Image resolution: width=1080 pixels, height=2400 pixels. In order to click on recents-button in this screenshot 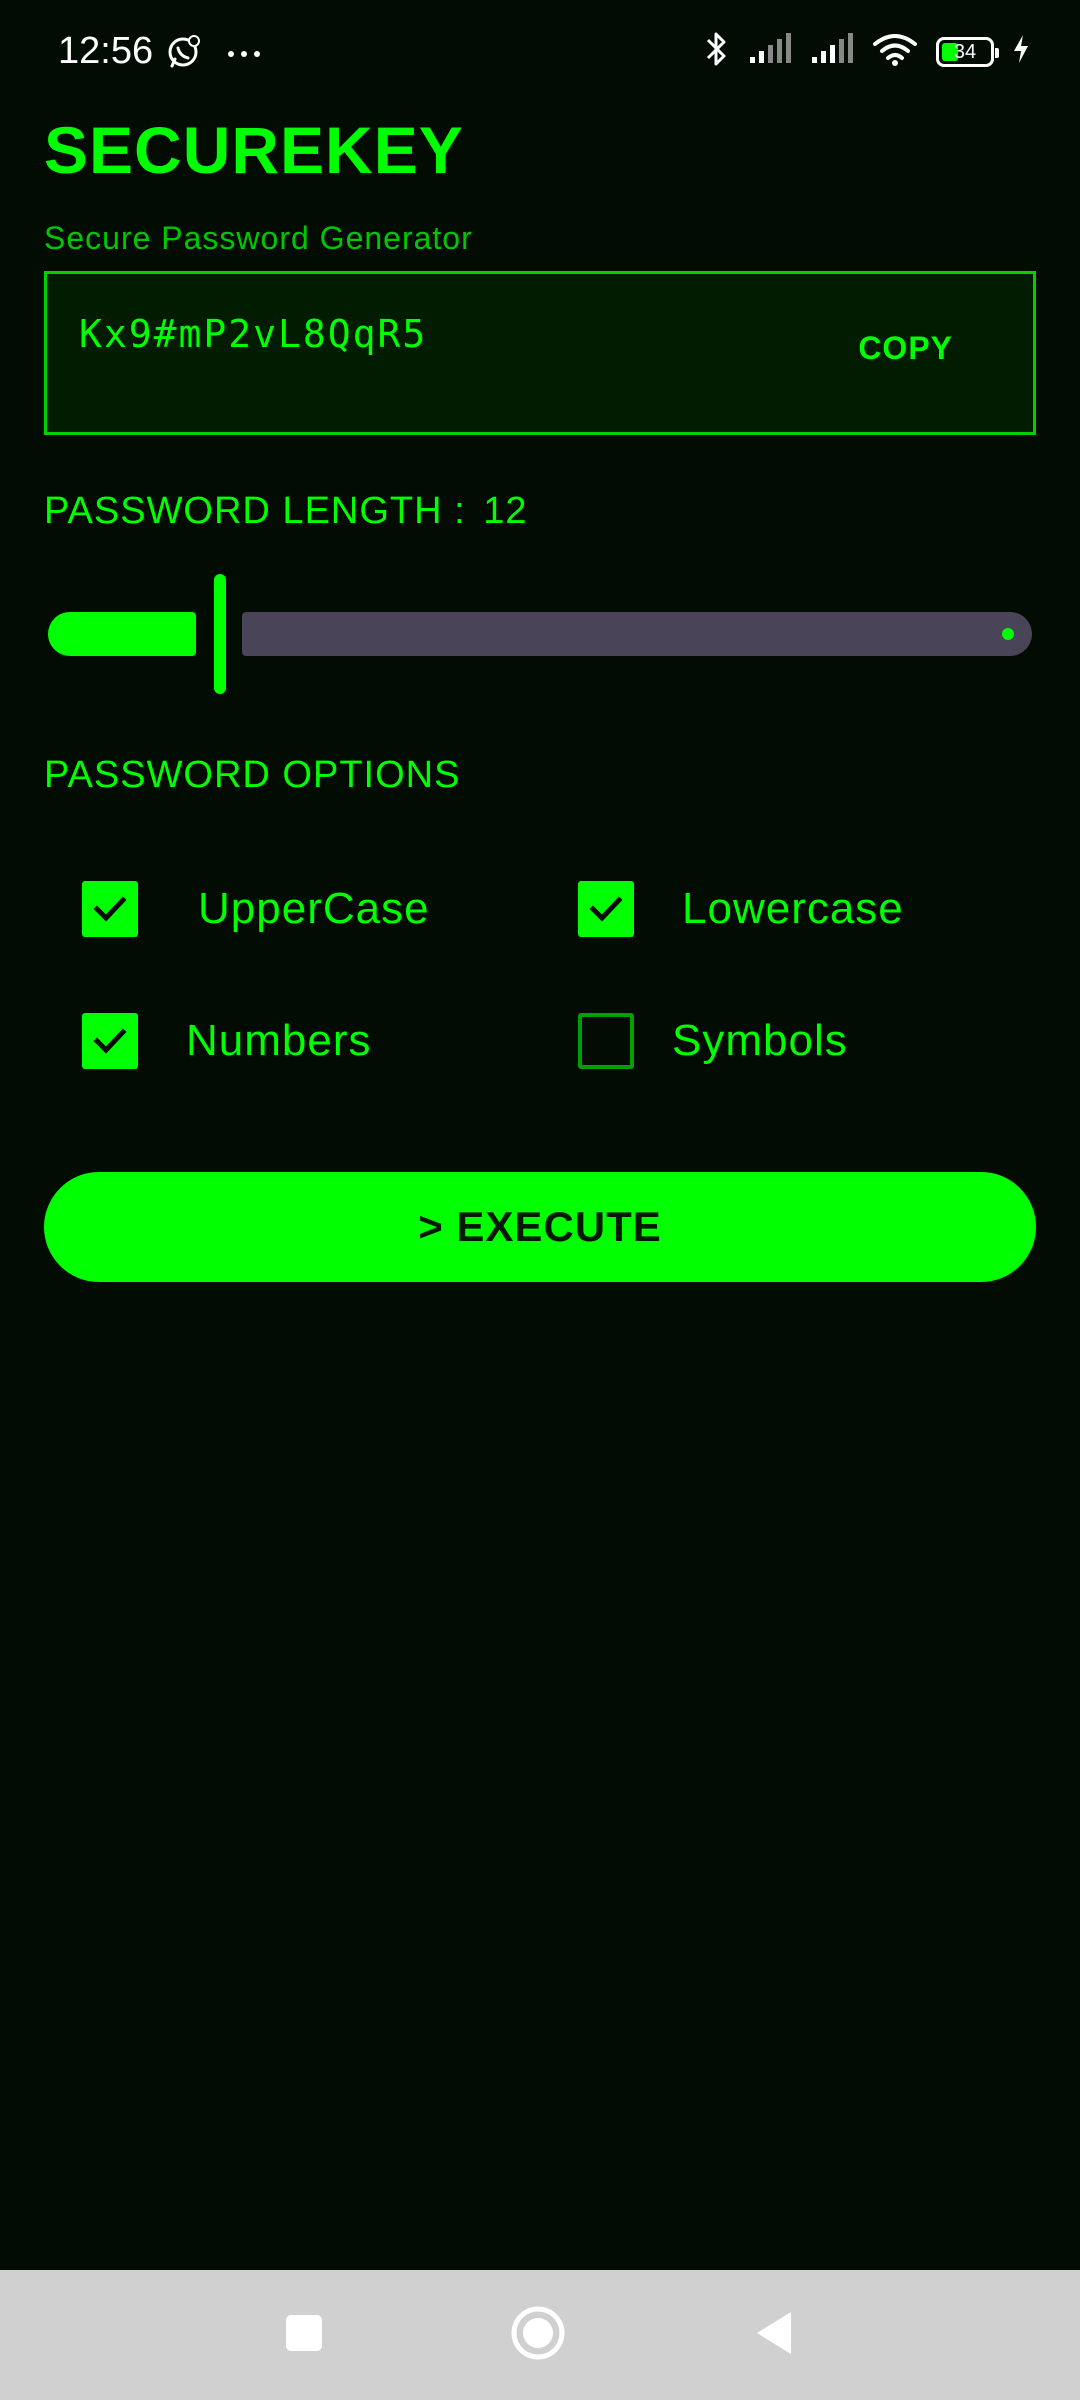, I will do `click(304, 2335)`.